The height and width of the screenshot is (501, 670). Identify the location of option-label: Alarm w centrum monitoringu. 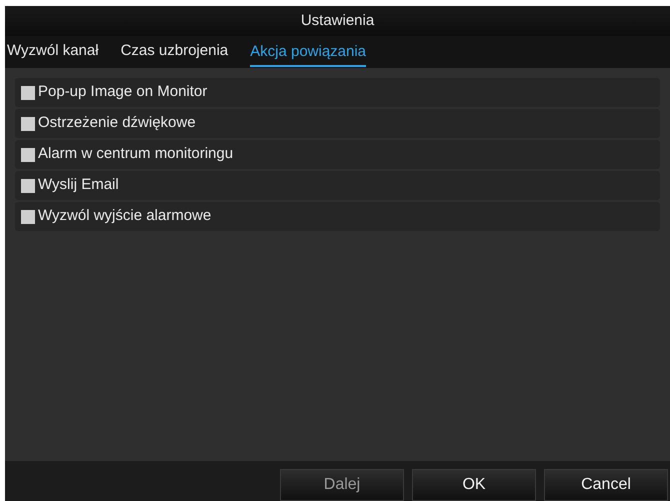
(136, 154).